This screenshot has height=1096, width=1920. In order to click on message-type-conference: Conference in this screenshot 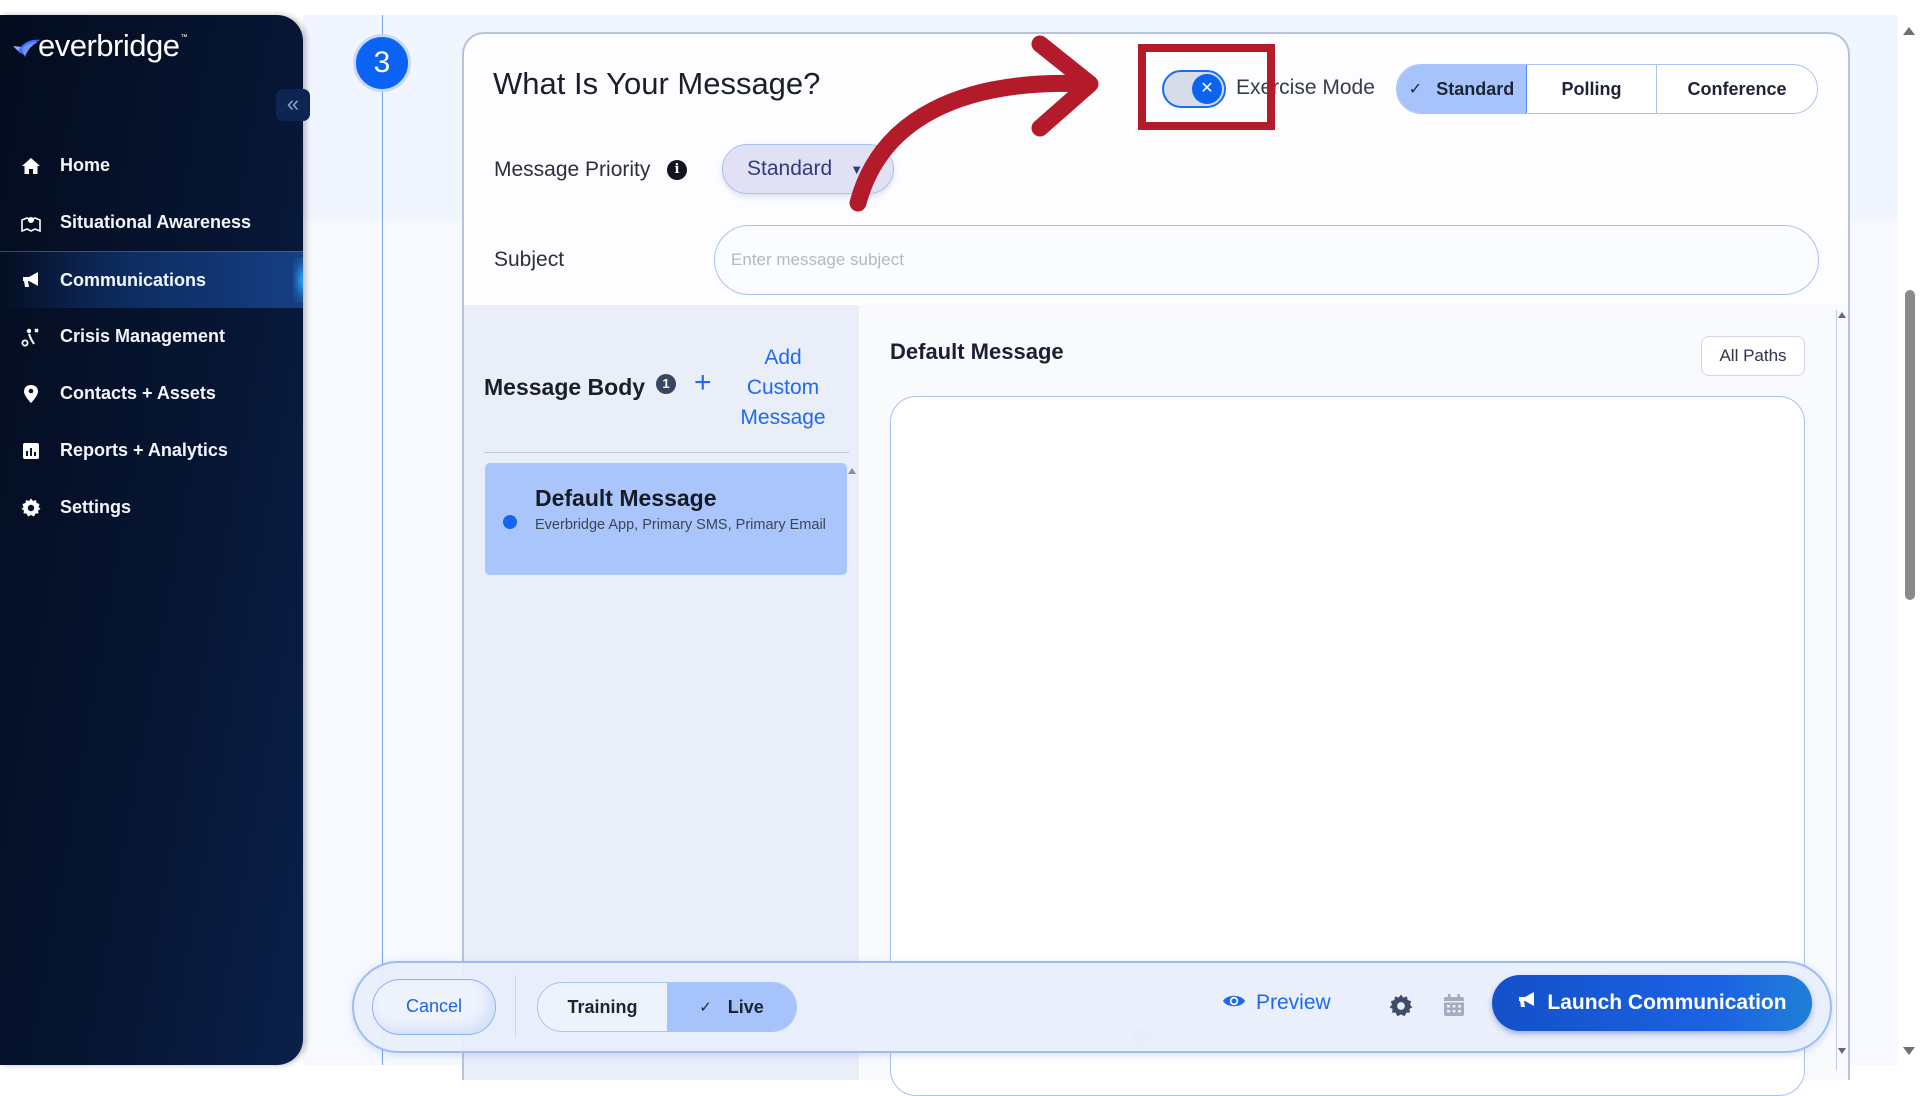, I will do `click(1737, 89)`.